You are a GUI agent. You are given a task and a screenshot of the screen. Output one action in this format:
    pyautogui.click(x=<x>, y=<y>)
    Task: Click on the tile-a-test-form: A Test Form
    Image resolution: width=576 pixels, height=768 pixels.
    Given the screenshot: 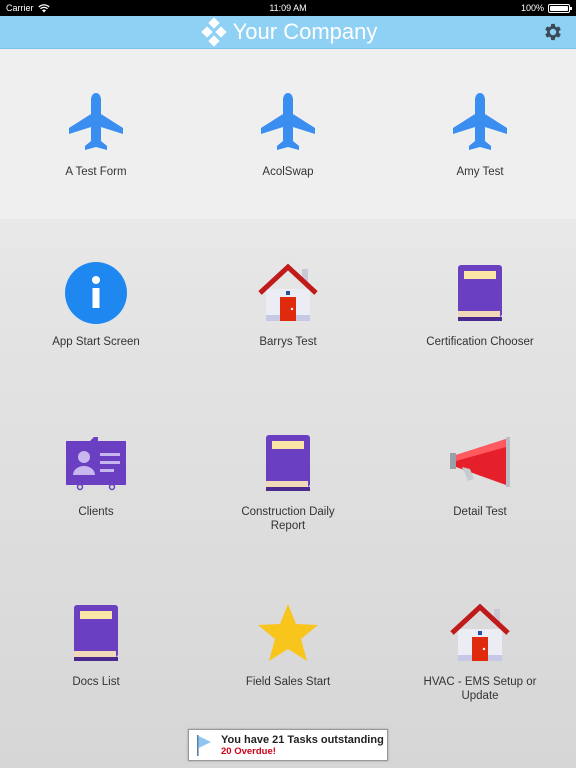 What is the action you would take?
    pyautogui.click(x=96, y=134)
    